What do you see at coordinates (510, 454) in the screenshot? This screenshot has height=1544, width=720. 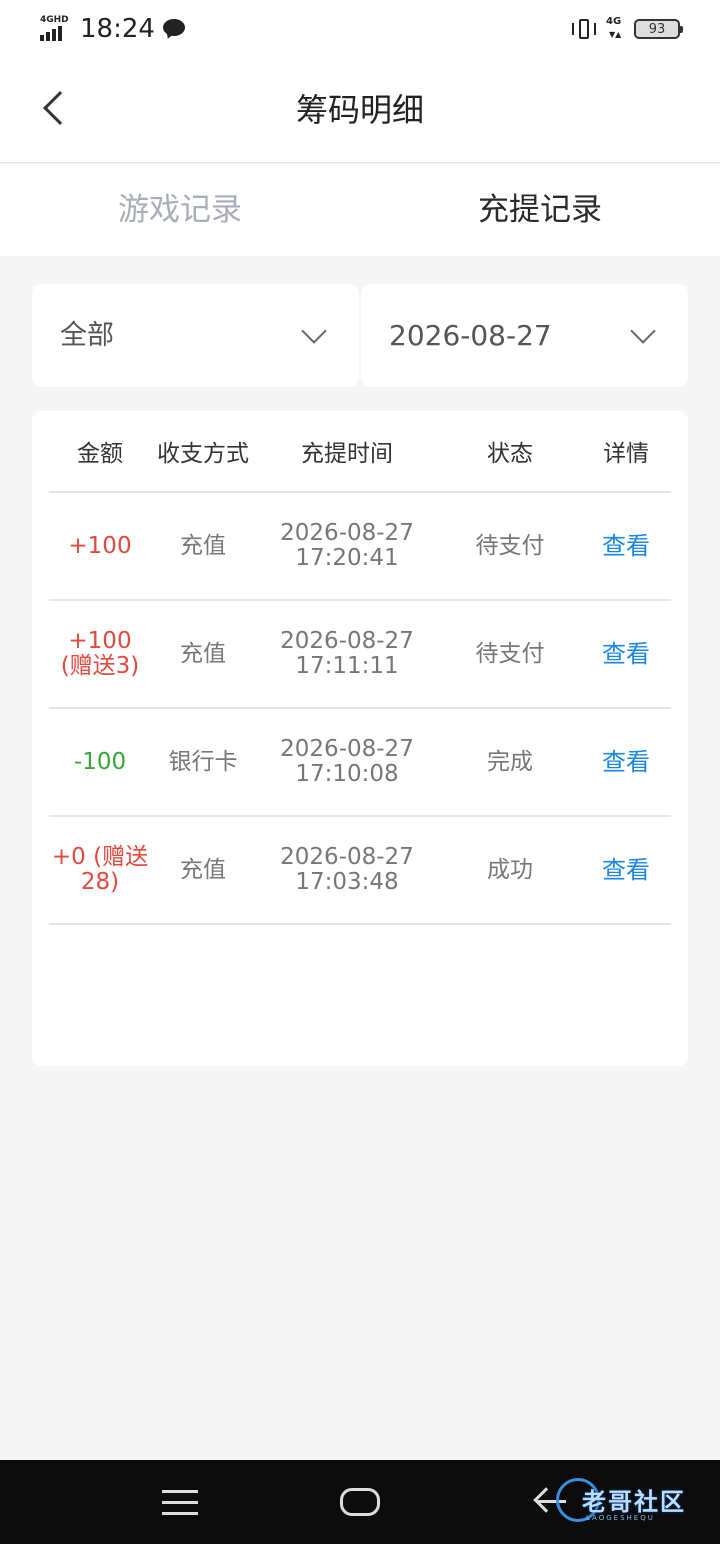 I see `column-header-status: 状态` at bounding box center [510, 454].